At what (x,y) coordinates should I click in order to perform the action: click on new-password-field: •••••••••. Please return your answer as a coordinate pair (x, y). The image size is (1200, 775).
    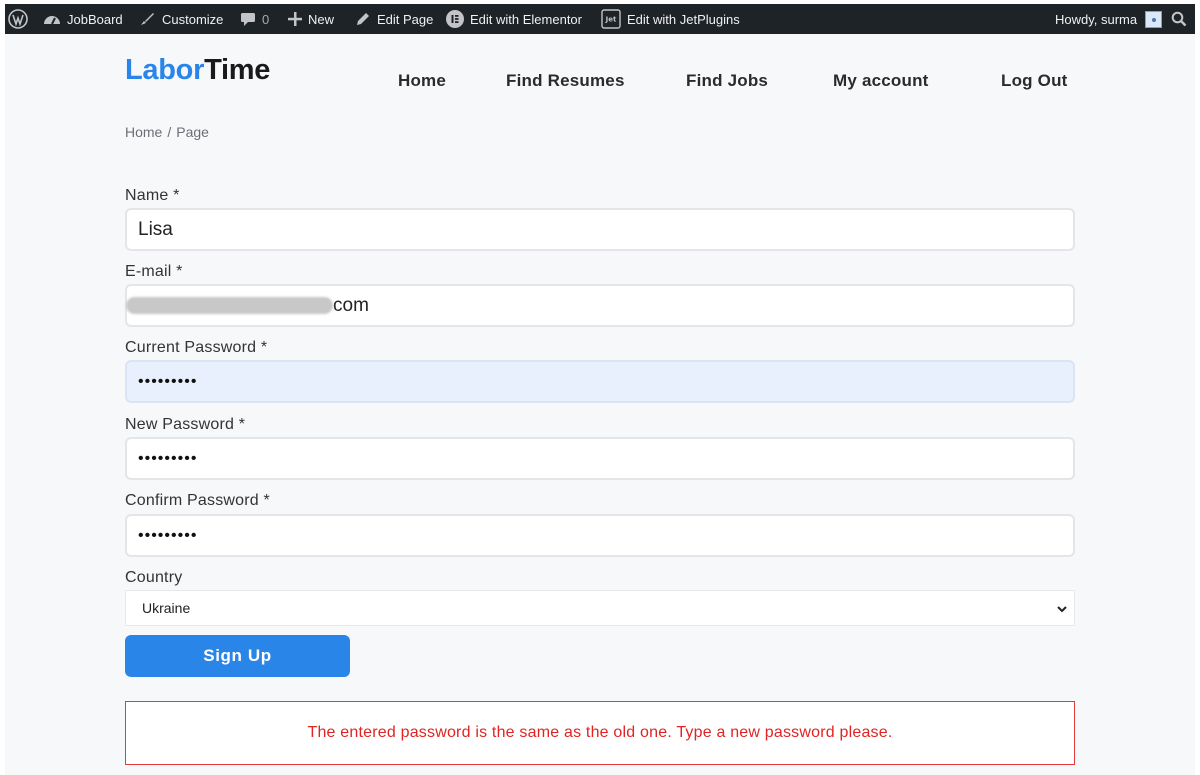
    Looking at the image, I should click on (600, 458).